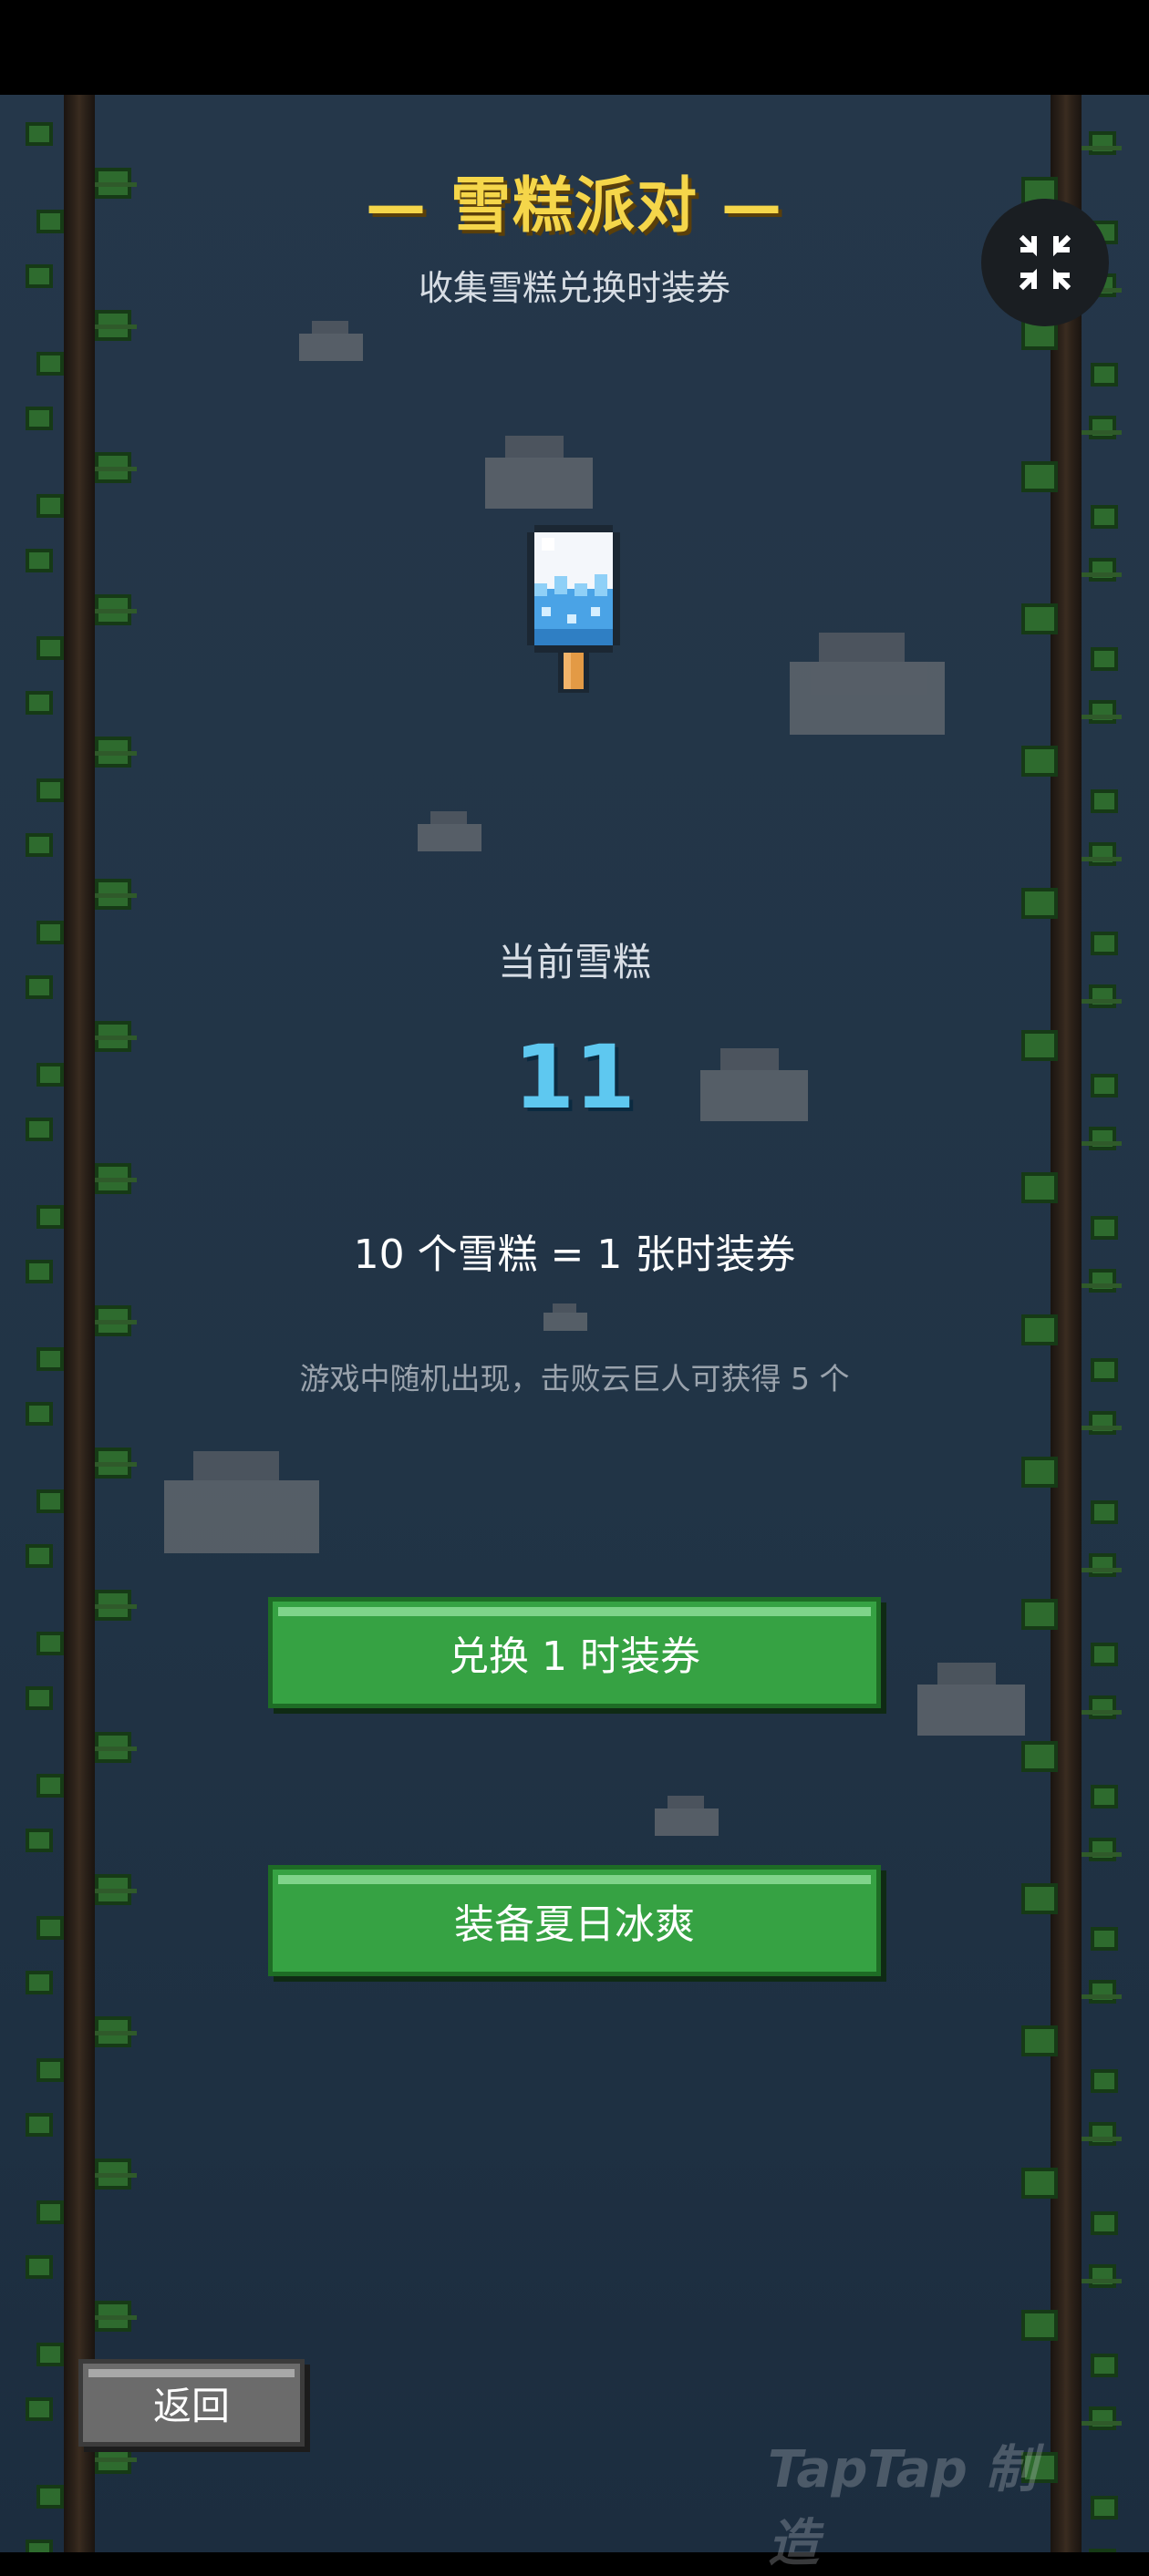 The image size is (1149, 2576). I want to click on current-count-label: 当前雪糕, so click(574, 962).